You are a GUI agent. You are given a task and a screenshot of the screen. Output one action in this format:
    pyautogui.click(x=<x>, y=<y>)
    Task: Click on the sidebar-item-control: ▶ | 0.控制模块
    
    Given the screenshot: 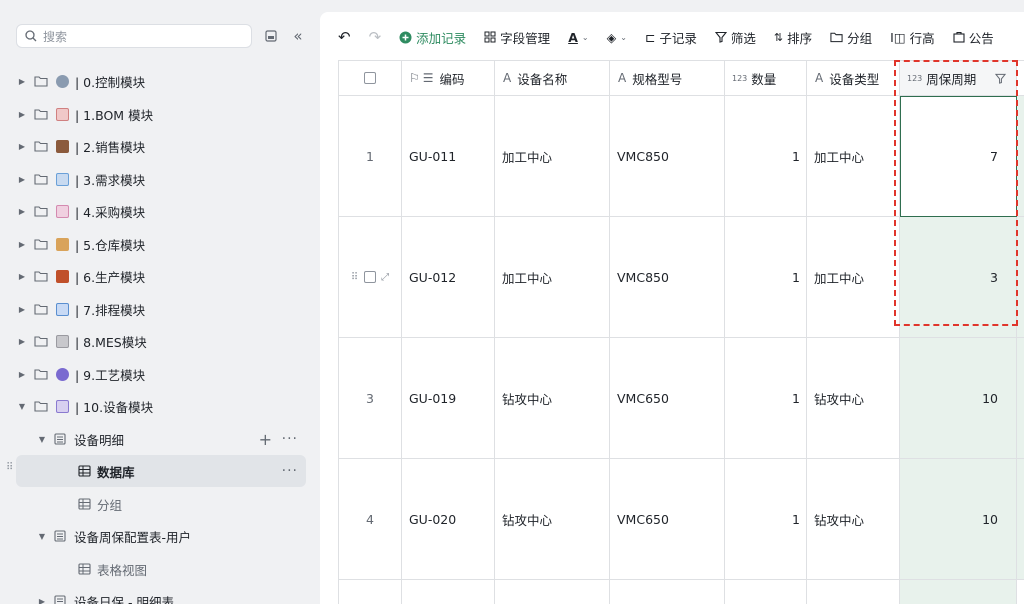 What is the action you would take?
    pyautogui.click(x=161, y=81)
    